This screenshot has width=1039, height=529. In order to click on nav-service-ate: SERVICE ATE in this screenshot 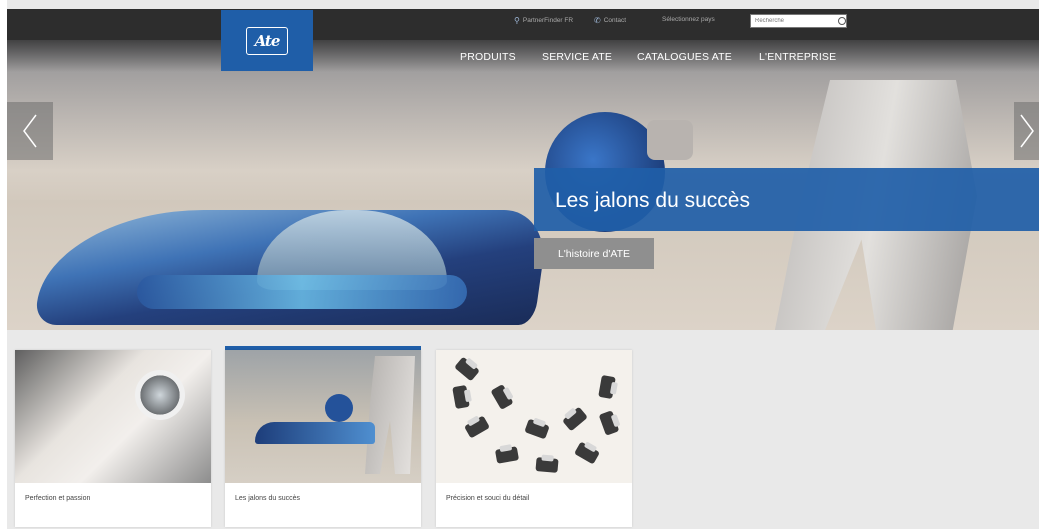, I will do `click(577, 57)`.